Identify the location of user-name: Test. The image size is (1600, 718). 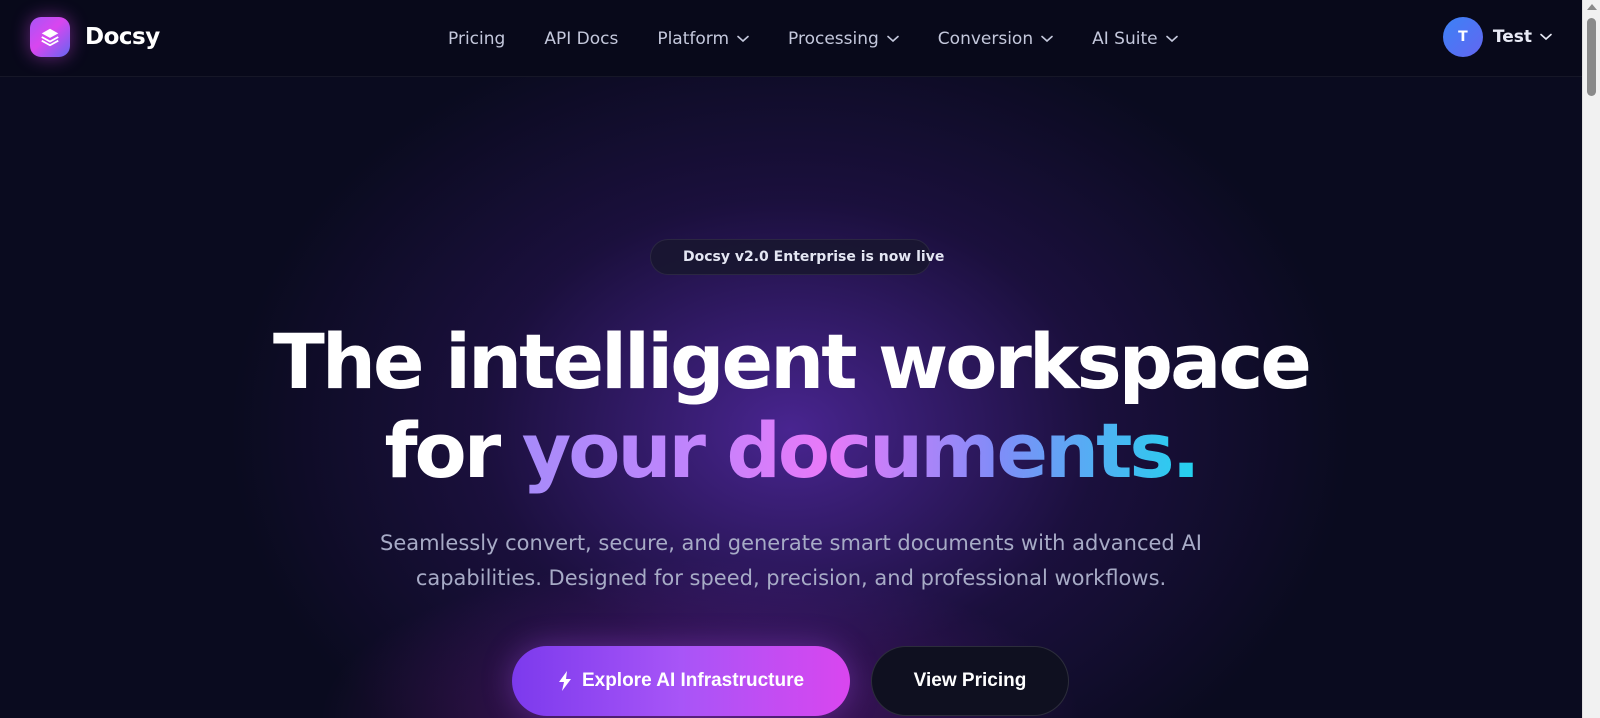
(1512, 37).